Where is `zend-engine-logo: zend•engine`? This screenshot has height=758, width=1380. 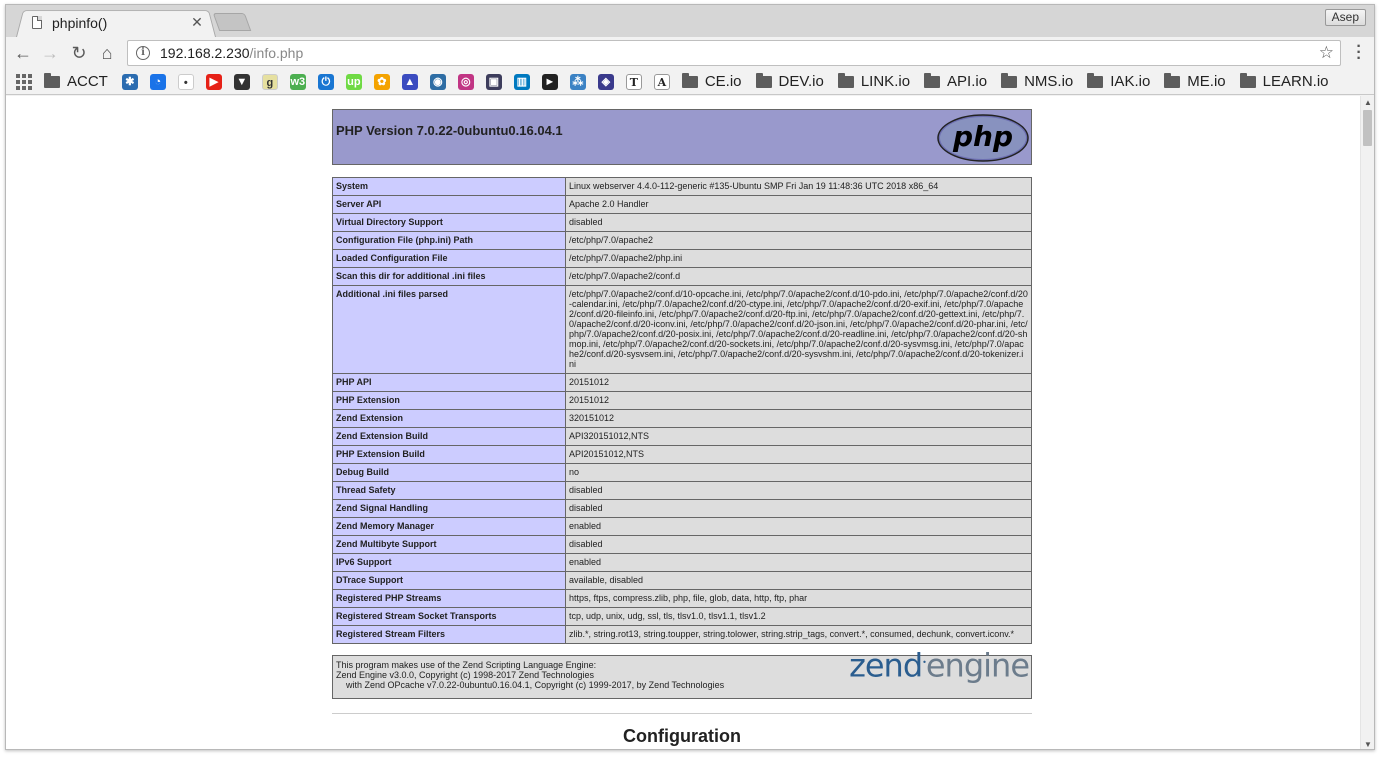
zend-engine-logo: zend•engine is located at coordinates (939, 666).